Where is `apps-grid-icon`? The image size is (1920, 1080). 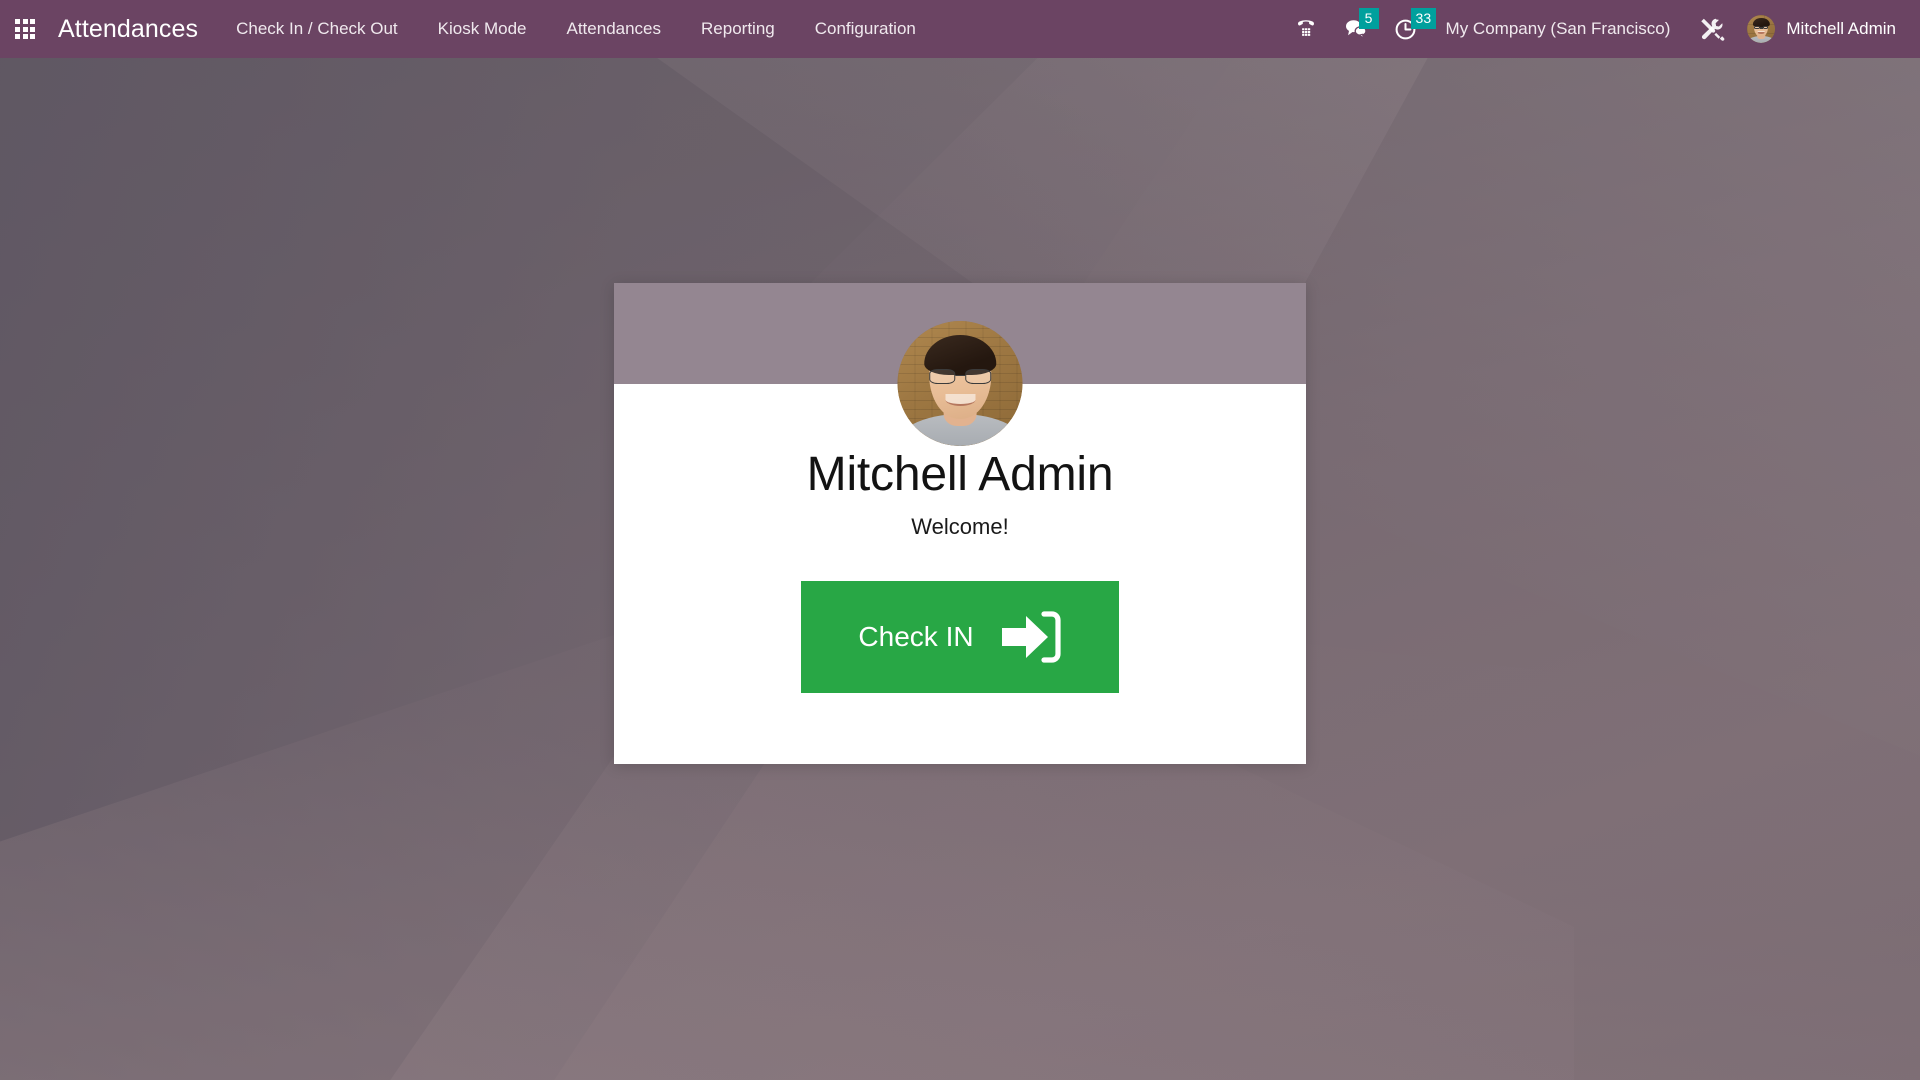 apps-grid-icon is located at coordinates (25, 29).